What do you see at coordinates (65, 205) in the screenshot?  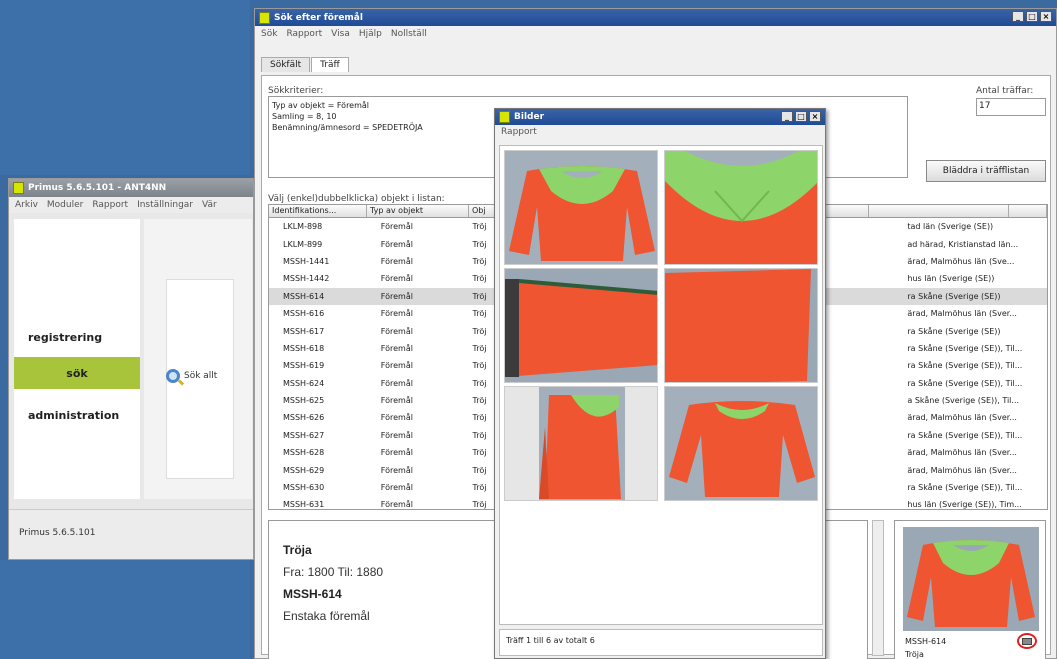 I see `menu-moduler: Moduler` at bounding box center [65, 205].